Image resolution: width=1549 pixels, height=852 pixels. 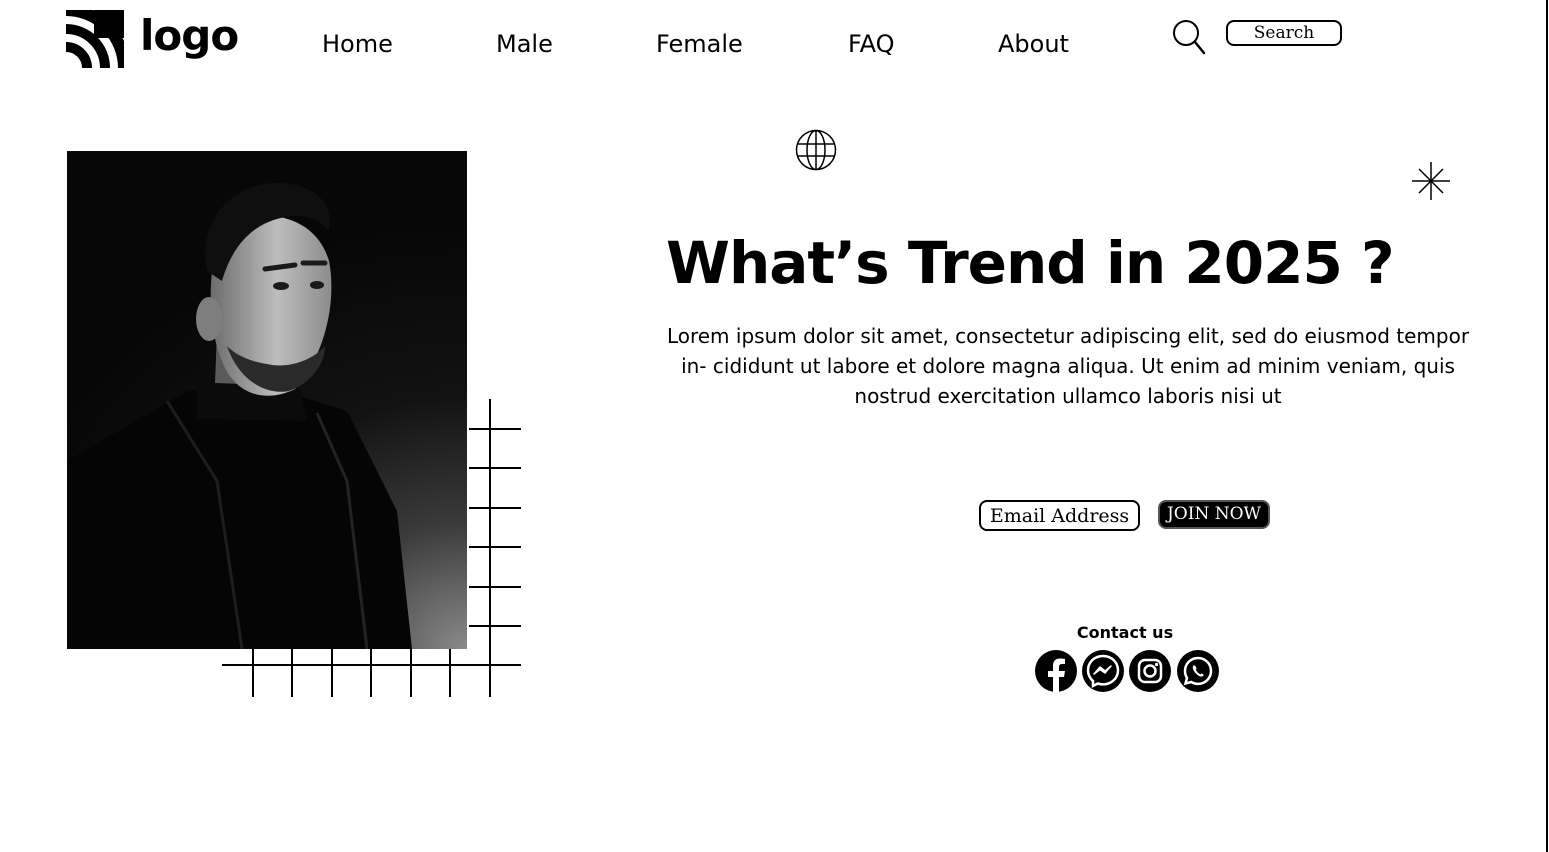 I want to click on sparkle-icon, so click(x=1431, y=181).